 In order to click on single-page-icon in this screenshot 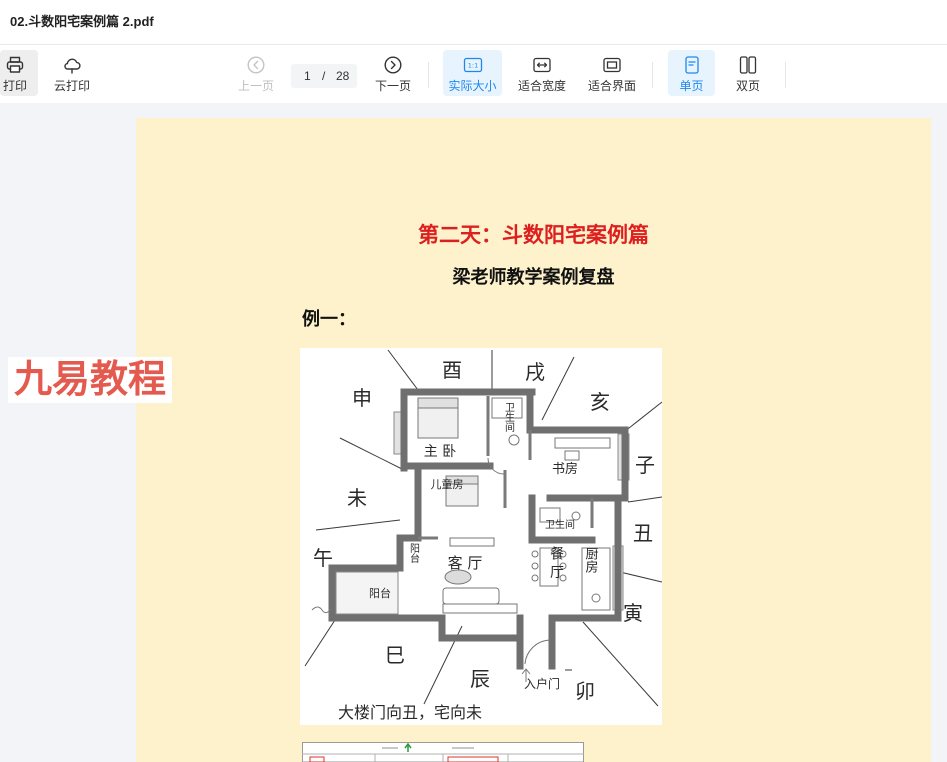, I will do `click(692, 65)`.